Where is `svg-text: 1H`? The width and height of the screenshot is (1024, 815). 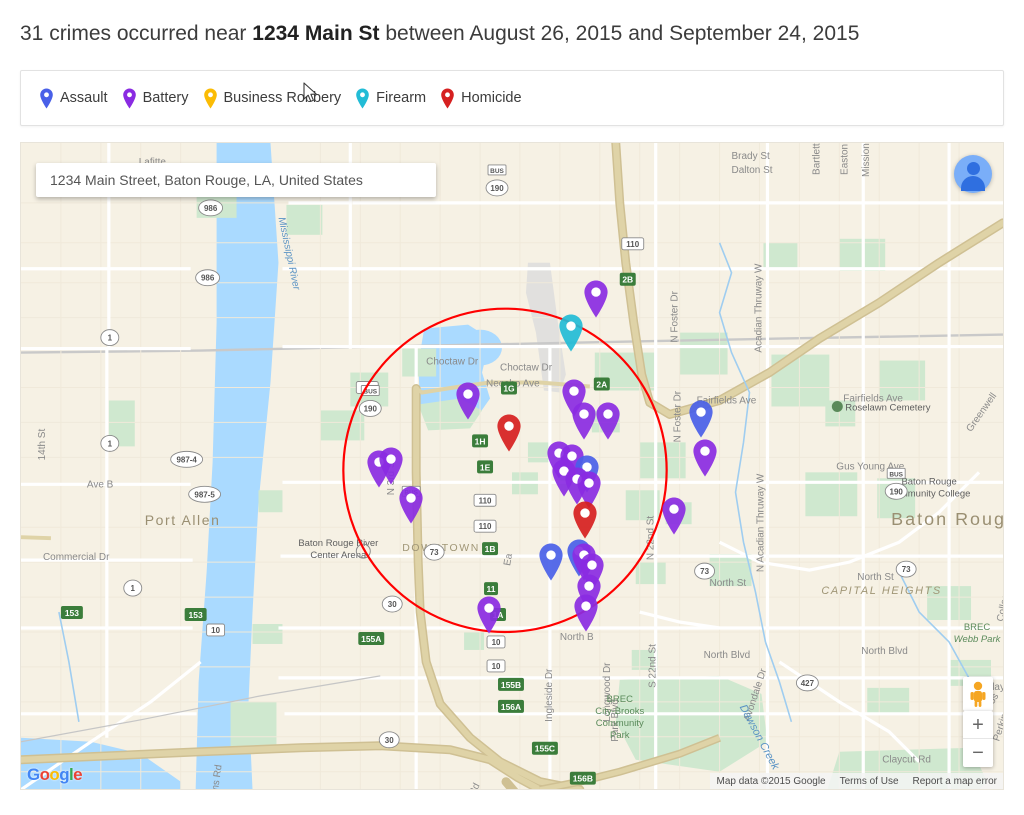 svg-text: 1H is located at coordinates (480, 441).